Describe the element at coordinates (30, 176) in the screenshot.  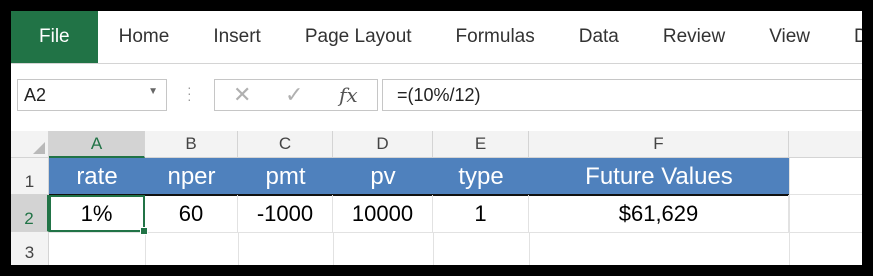
I see `row-header-1: 1` at that location.